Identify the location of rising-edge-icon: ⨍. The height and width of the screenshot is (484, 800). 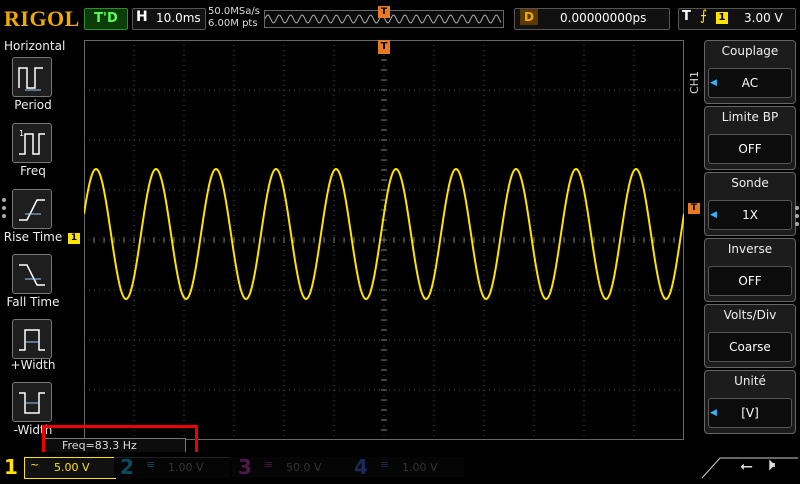
(704, 16).